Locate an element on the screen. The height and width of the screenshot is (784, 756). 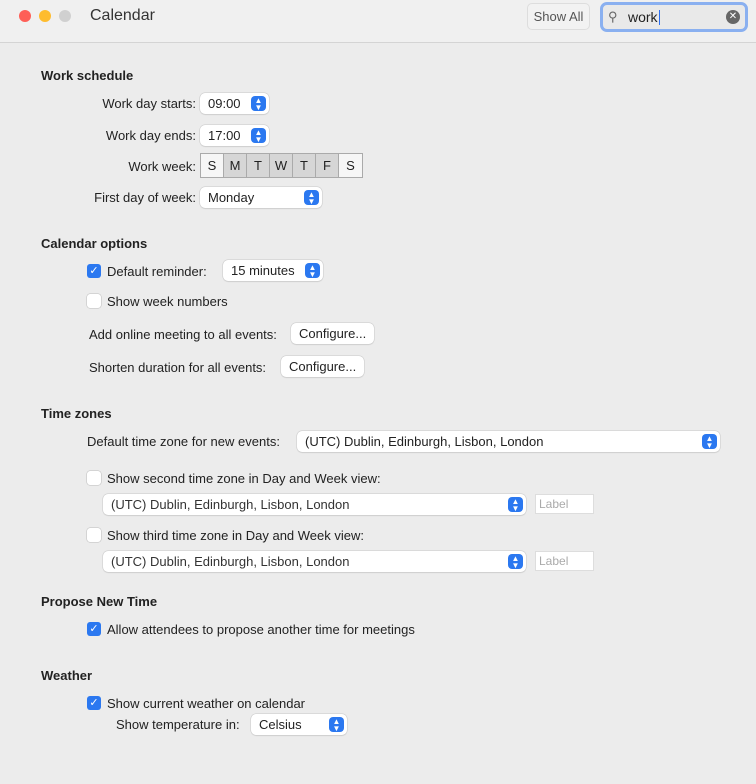
window-title: Calendar is located at coordinates (122, 15).